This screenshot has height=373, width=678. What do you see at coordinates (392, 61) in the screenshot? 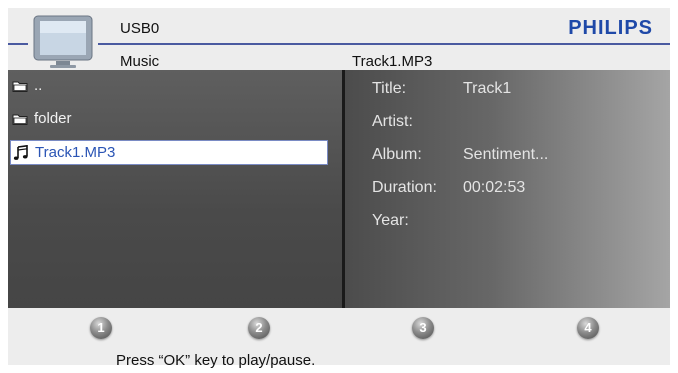
I see `current-file-name: Track1.MP3` at bounding box center [392, 61].